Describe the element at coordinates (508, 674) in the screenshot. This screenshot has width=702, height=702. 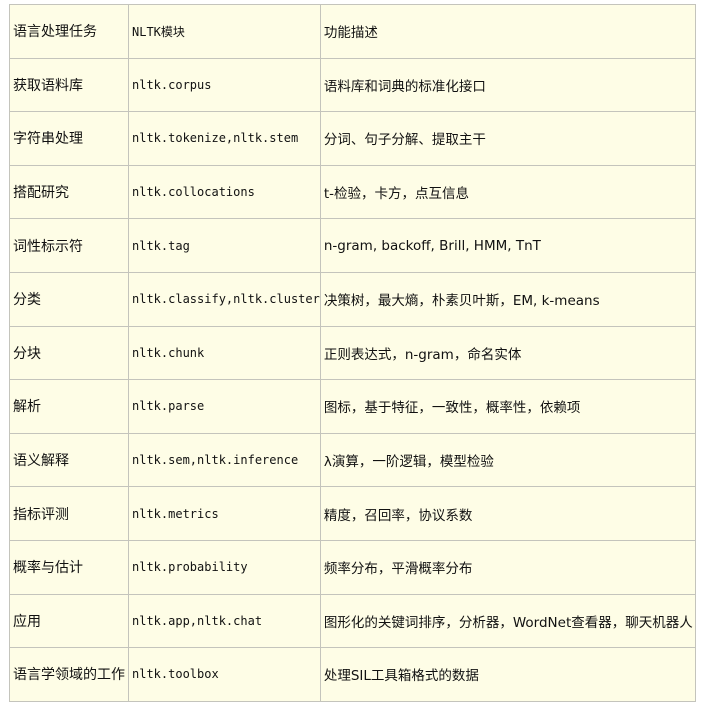
I see `description-cell: 处理SIL工具箱格式的数据` at that location.